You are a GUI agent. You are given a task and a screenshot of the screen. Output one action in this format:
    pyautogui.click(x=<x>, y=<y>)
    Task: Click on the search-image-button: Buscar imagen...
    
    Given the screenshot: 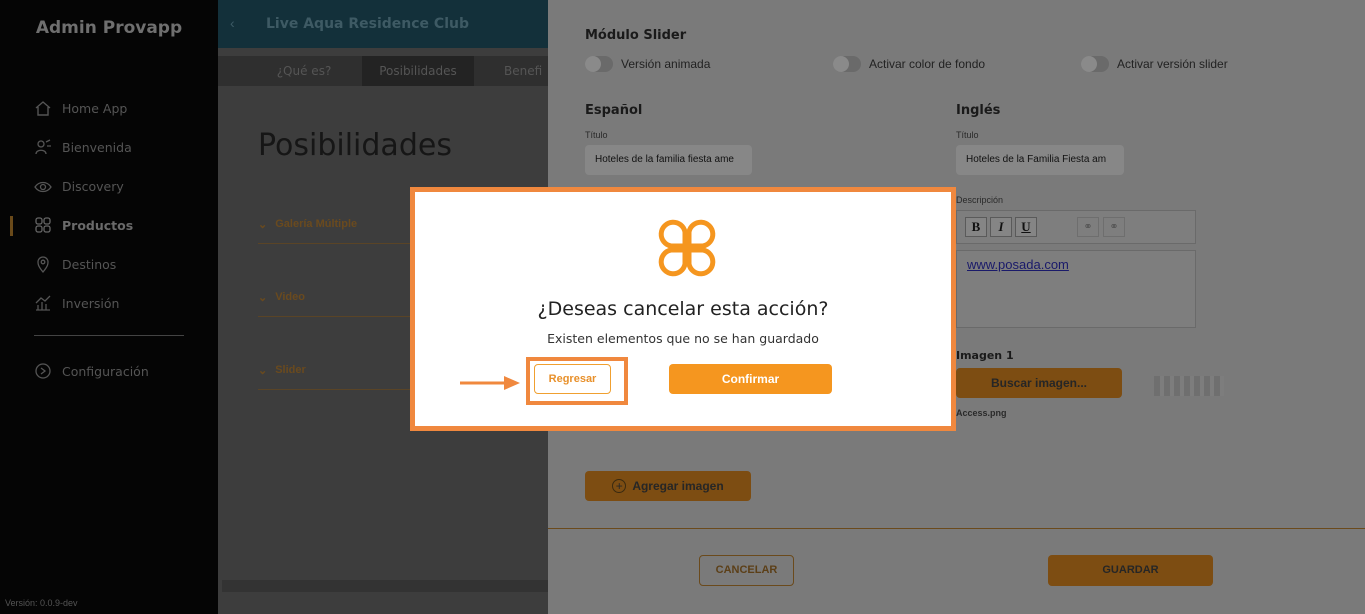 What is the action you would take?
    pyautogui.click(x=1039, y=383)
    